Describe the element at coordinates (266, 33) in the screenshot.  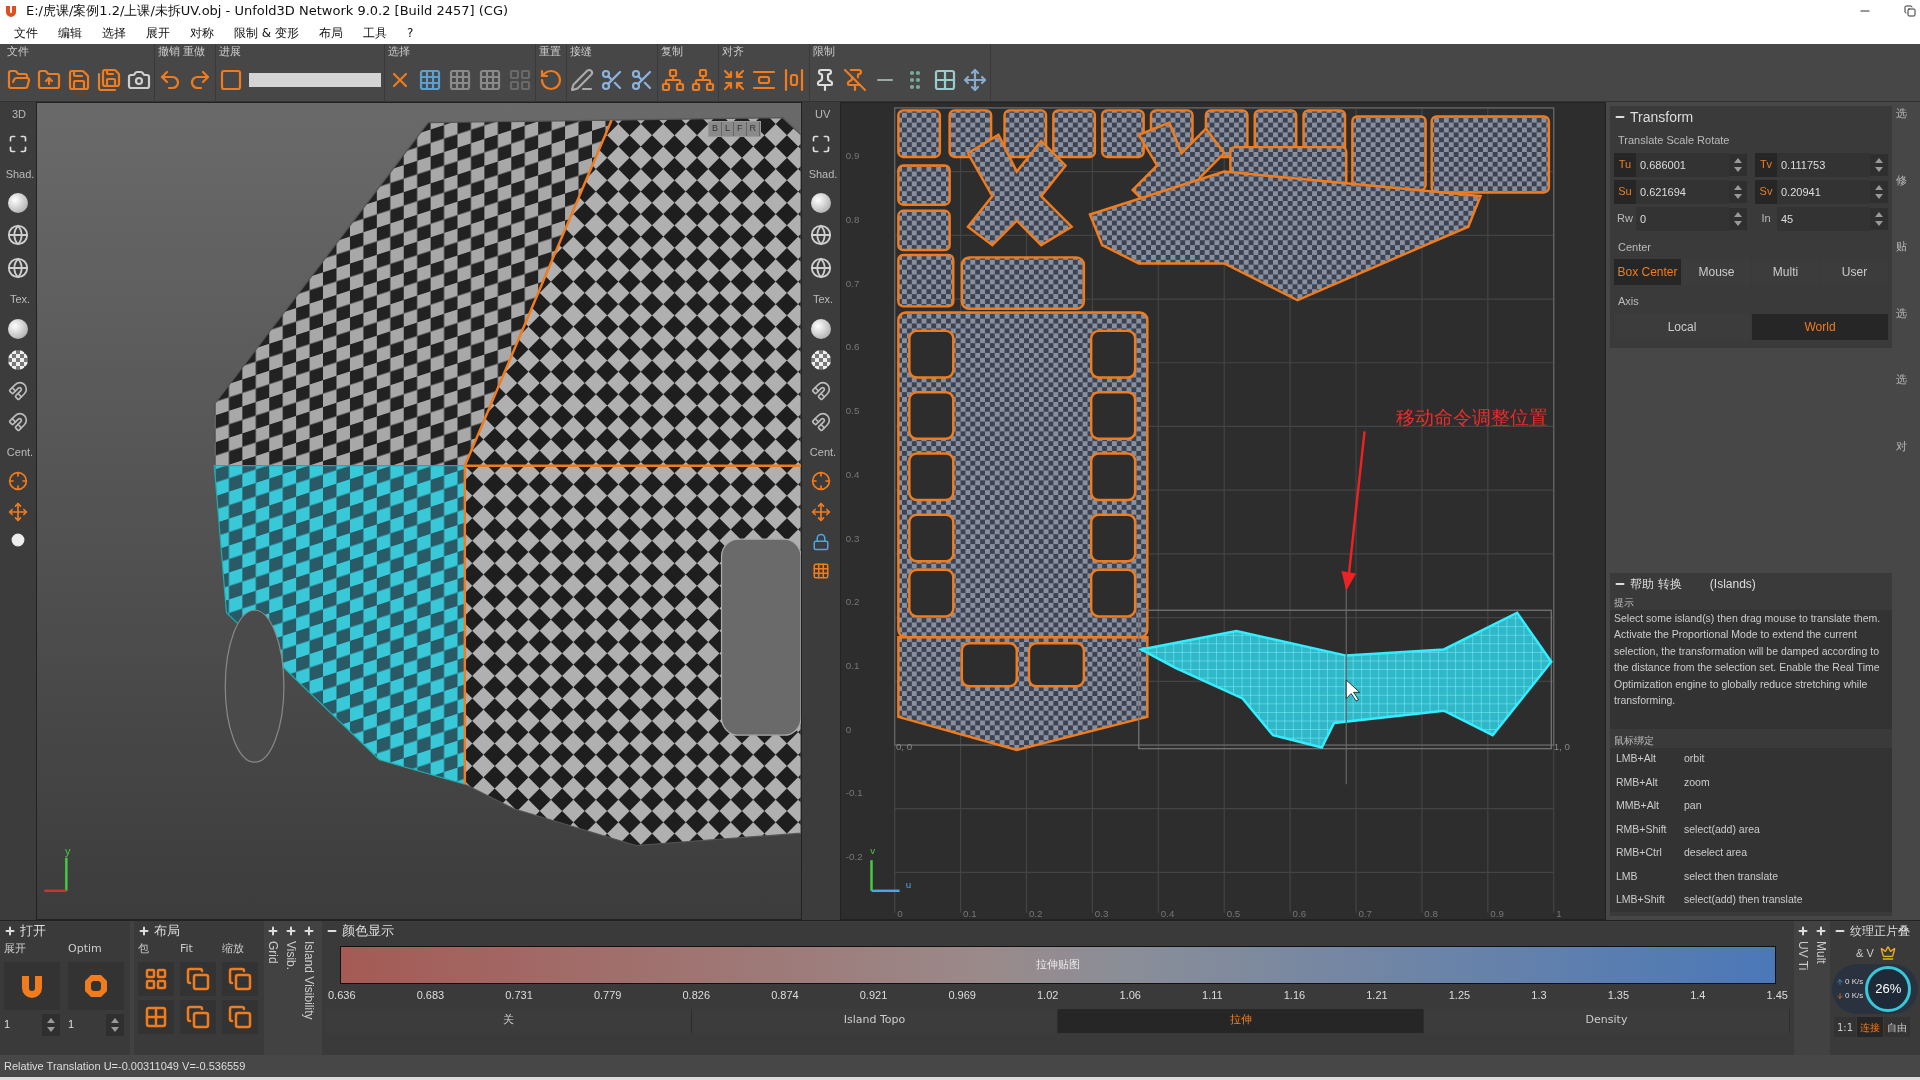
I see `menu-item: 限制 & 变形` at that location.